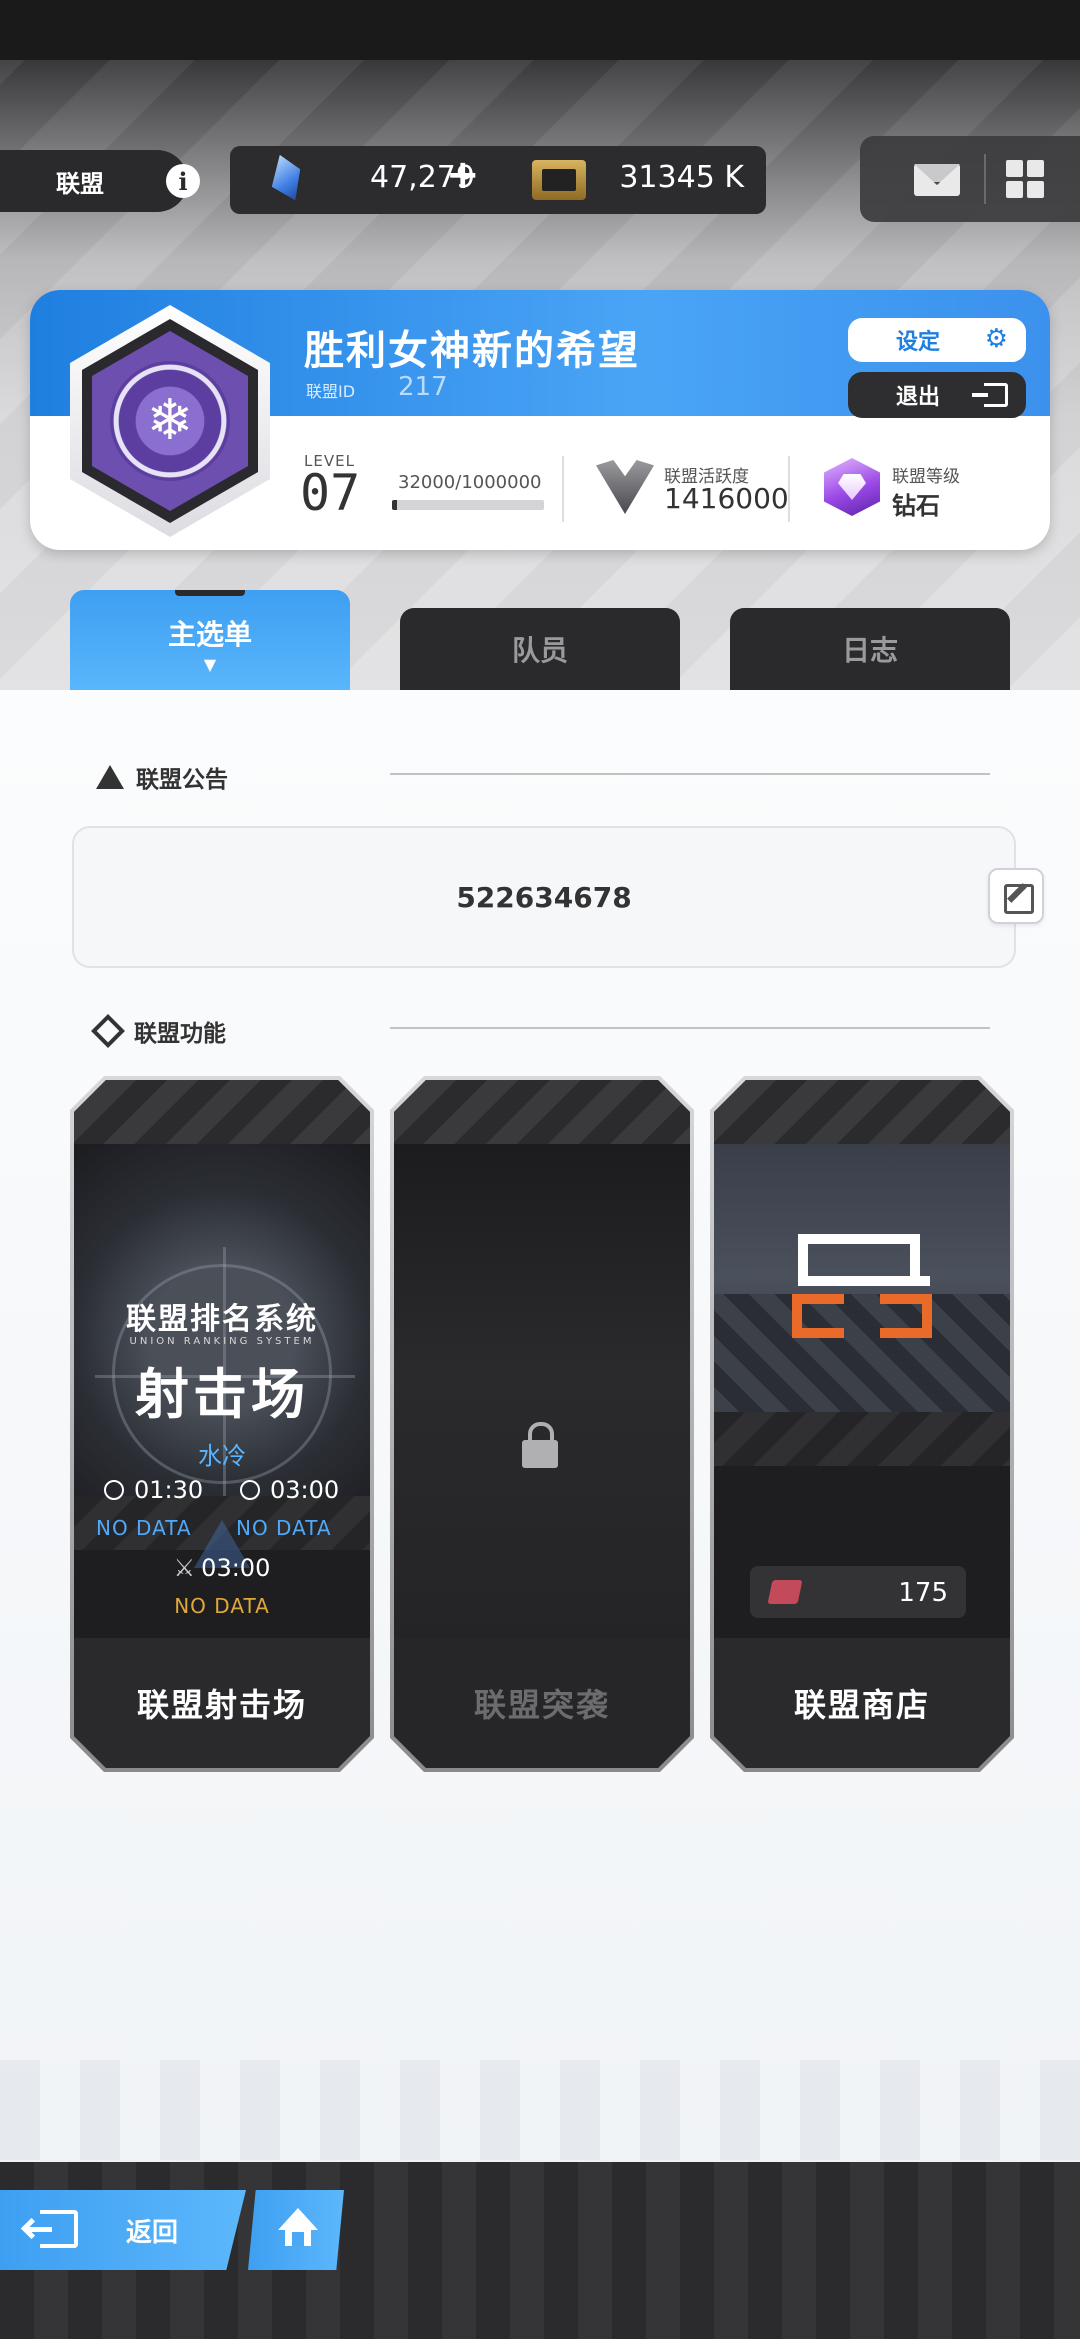  I want to click on tab-members-label: 队员, so click(539, 650).